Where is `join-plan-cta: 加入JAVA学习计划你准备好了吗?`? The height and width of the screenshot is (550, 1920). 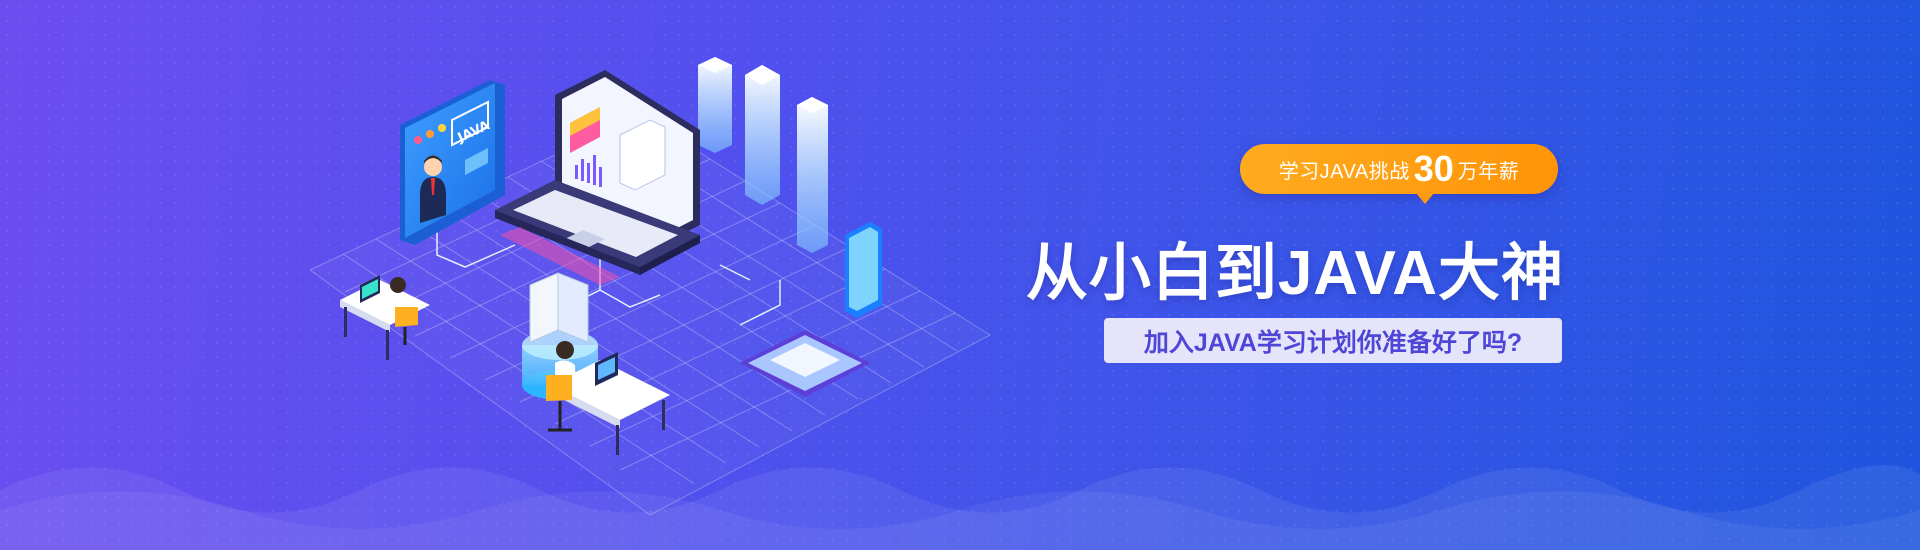
join-plan-cta: 加入JAVA学习计划你准备好了吗? is located at coordinates (1333, 340).